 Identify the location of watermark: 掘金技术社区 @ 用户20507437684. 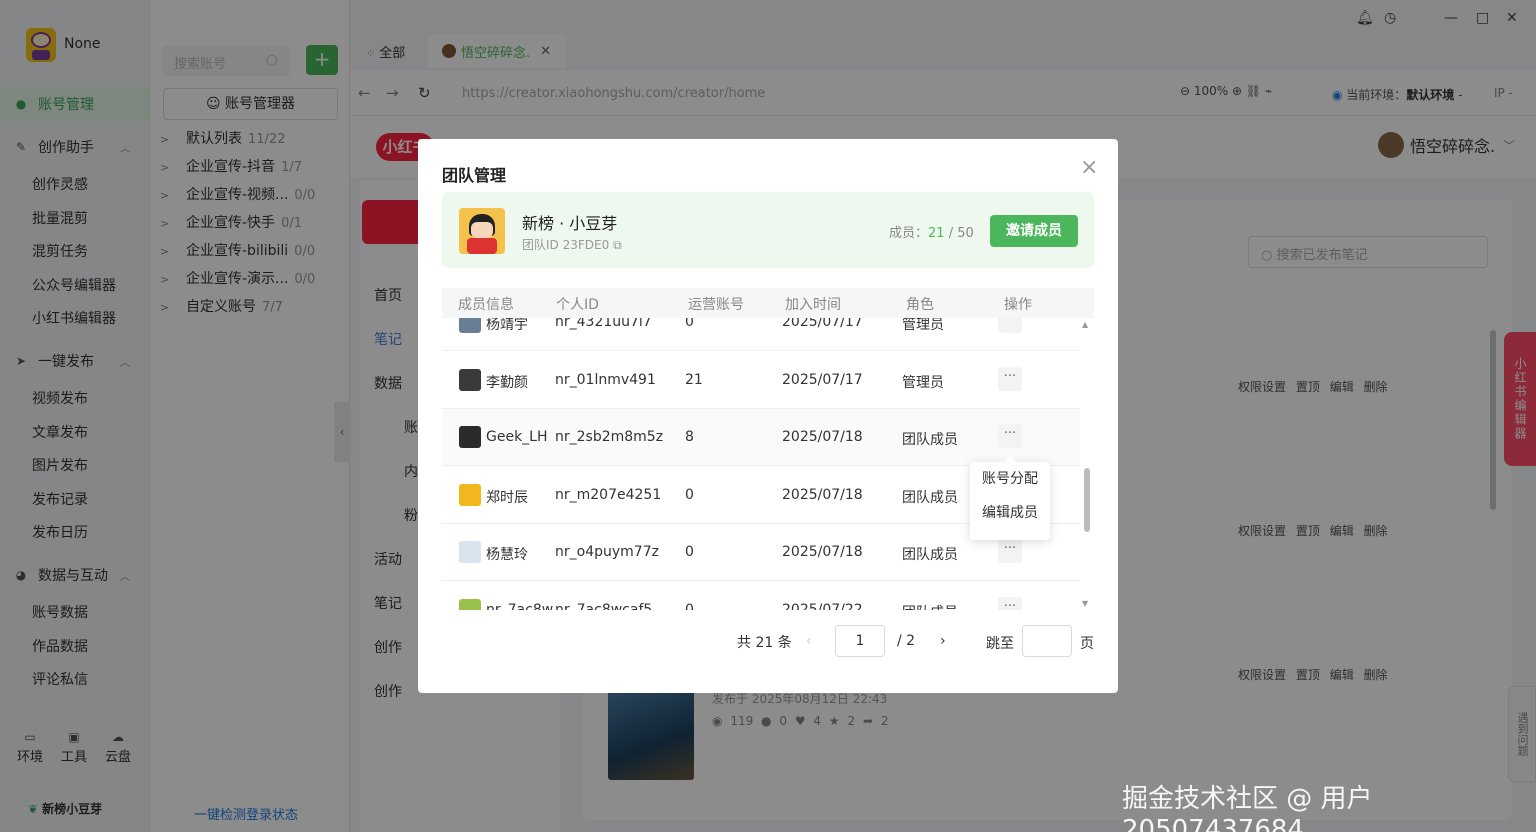
(1247, 808).